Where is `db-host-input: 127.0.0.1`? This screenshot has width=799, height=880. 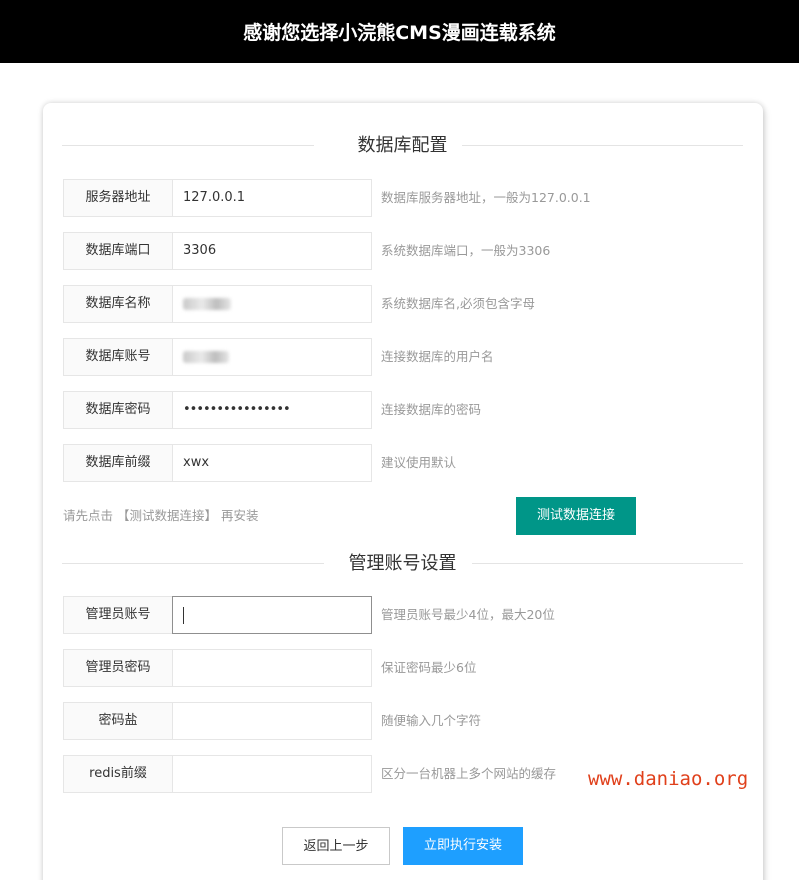 db-host-input: 127.0.0.1 is located at coordinates (272, 198).